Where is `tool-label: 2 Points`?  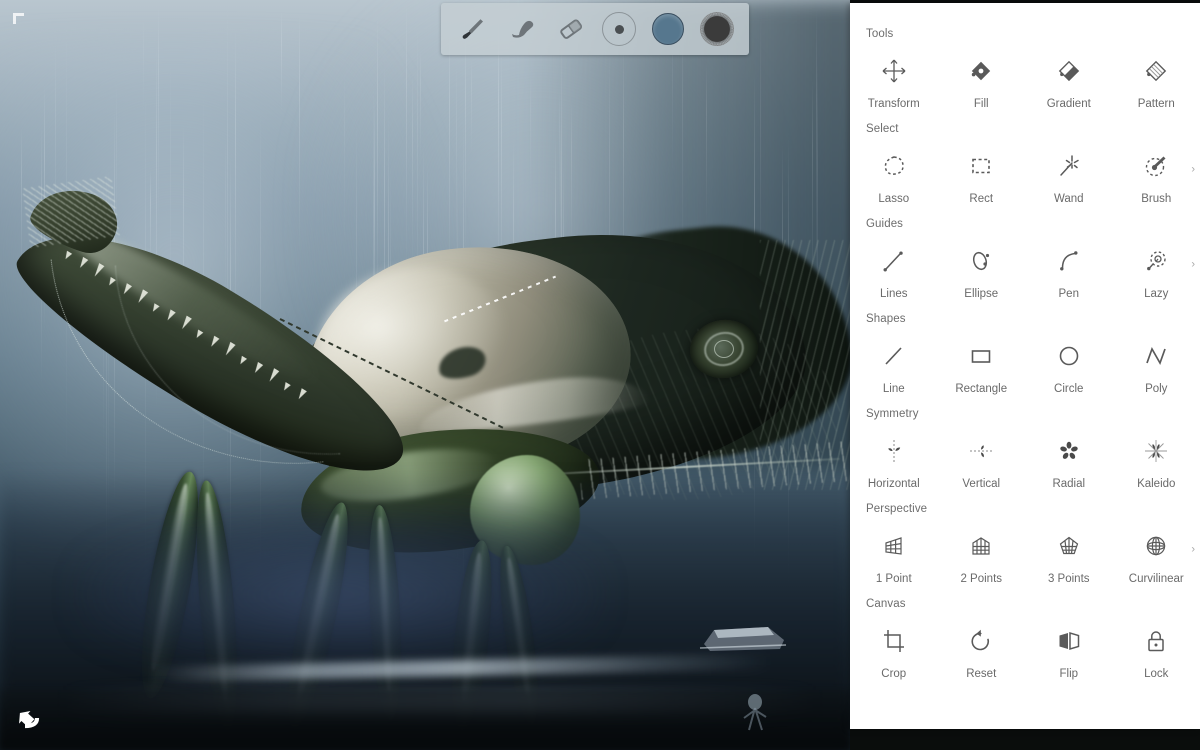
tool-label: 2 Points is located at coordinates (981, 578).